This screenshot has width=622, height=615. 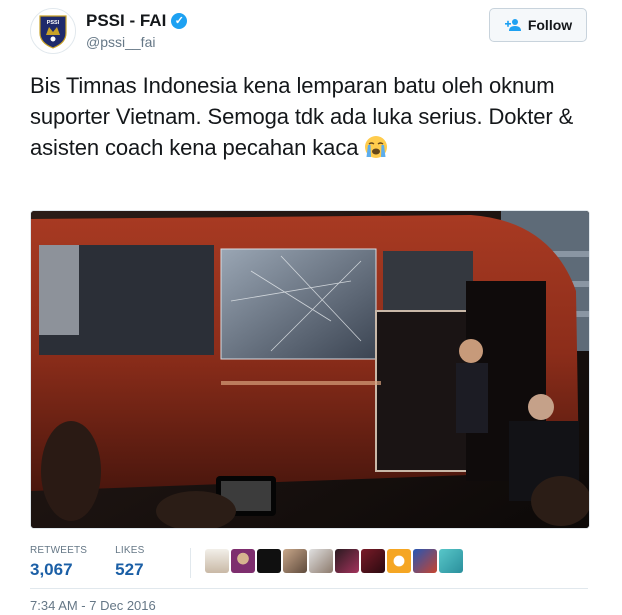 I want to click on loudly-crying-face-icon, so click(x=376, y=147).